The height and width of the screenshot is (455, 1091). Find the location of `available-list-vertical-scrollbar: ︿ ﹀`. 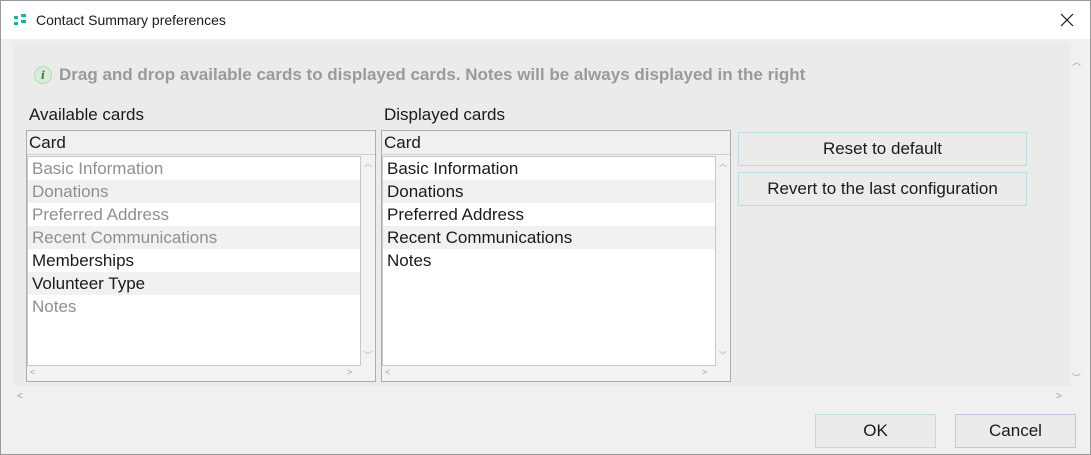

available-list-vertical-scrollbar: ︿ ﹀ is located at coordinates (368, 261).